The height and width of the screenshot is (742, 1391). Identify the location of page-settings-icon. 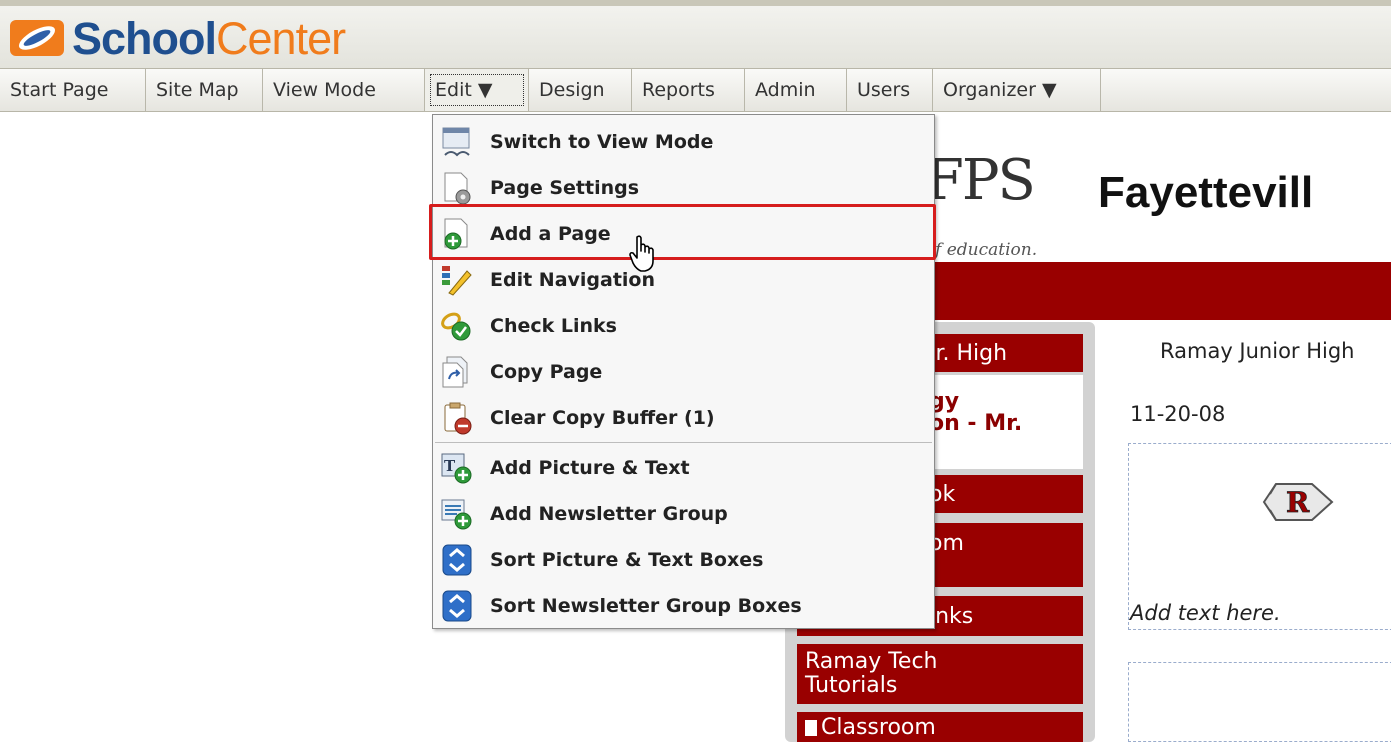
(457, 188).